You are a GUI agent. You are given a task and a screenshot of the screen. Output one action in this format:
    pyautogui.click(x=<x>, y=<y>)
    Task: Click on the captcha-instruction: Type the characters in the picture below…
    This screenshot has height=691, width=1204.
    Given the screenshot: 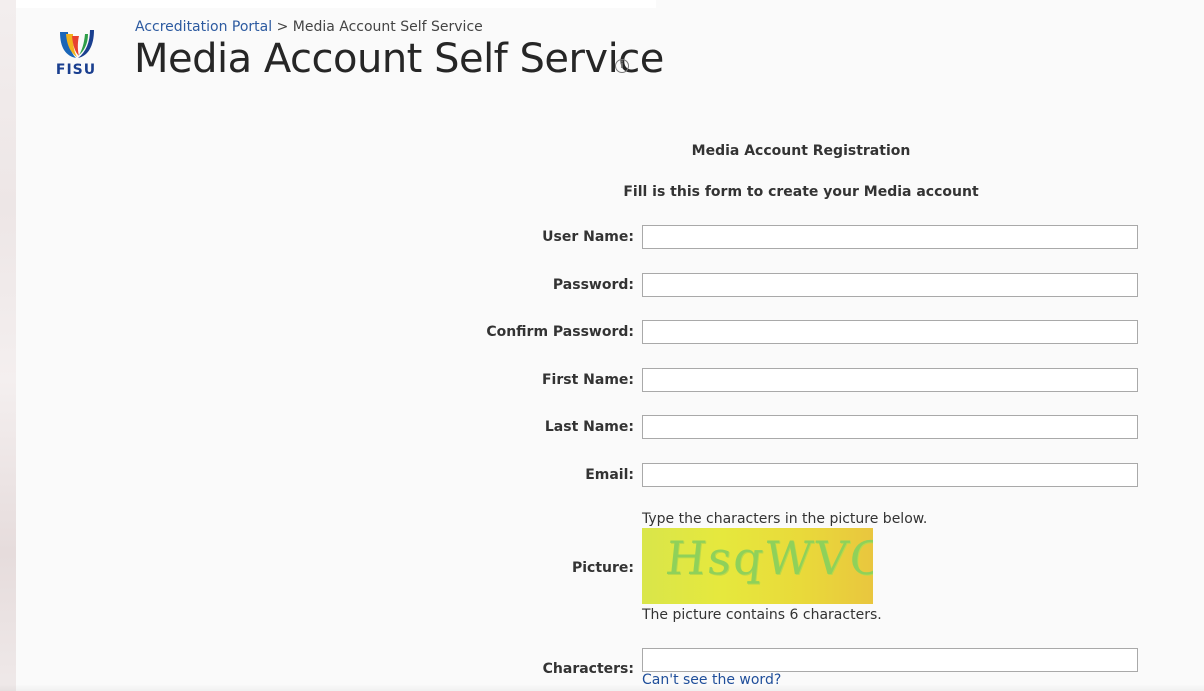 What is the action you would take?
    pyautogui.click(x=785, y=519)
    